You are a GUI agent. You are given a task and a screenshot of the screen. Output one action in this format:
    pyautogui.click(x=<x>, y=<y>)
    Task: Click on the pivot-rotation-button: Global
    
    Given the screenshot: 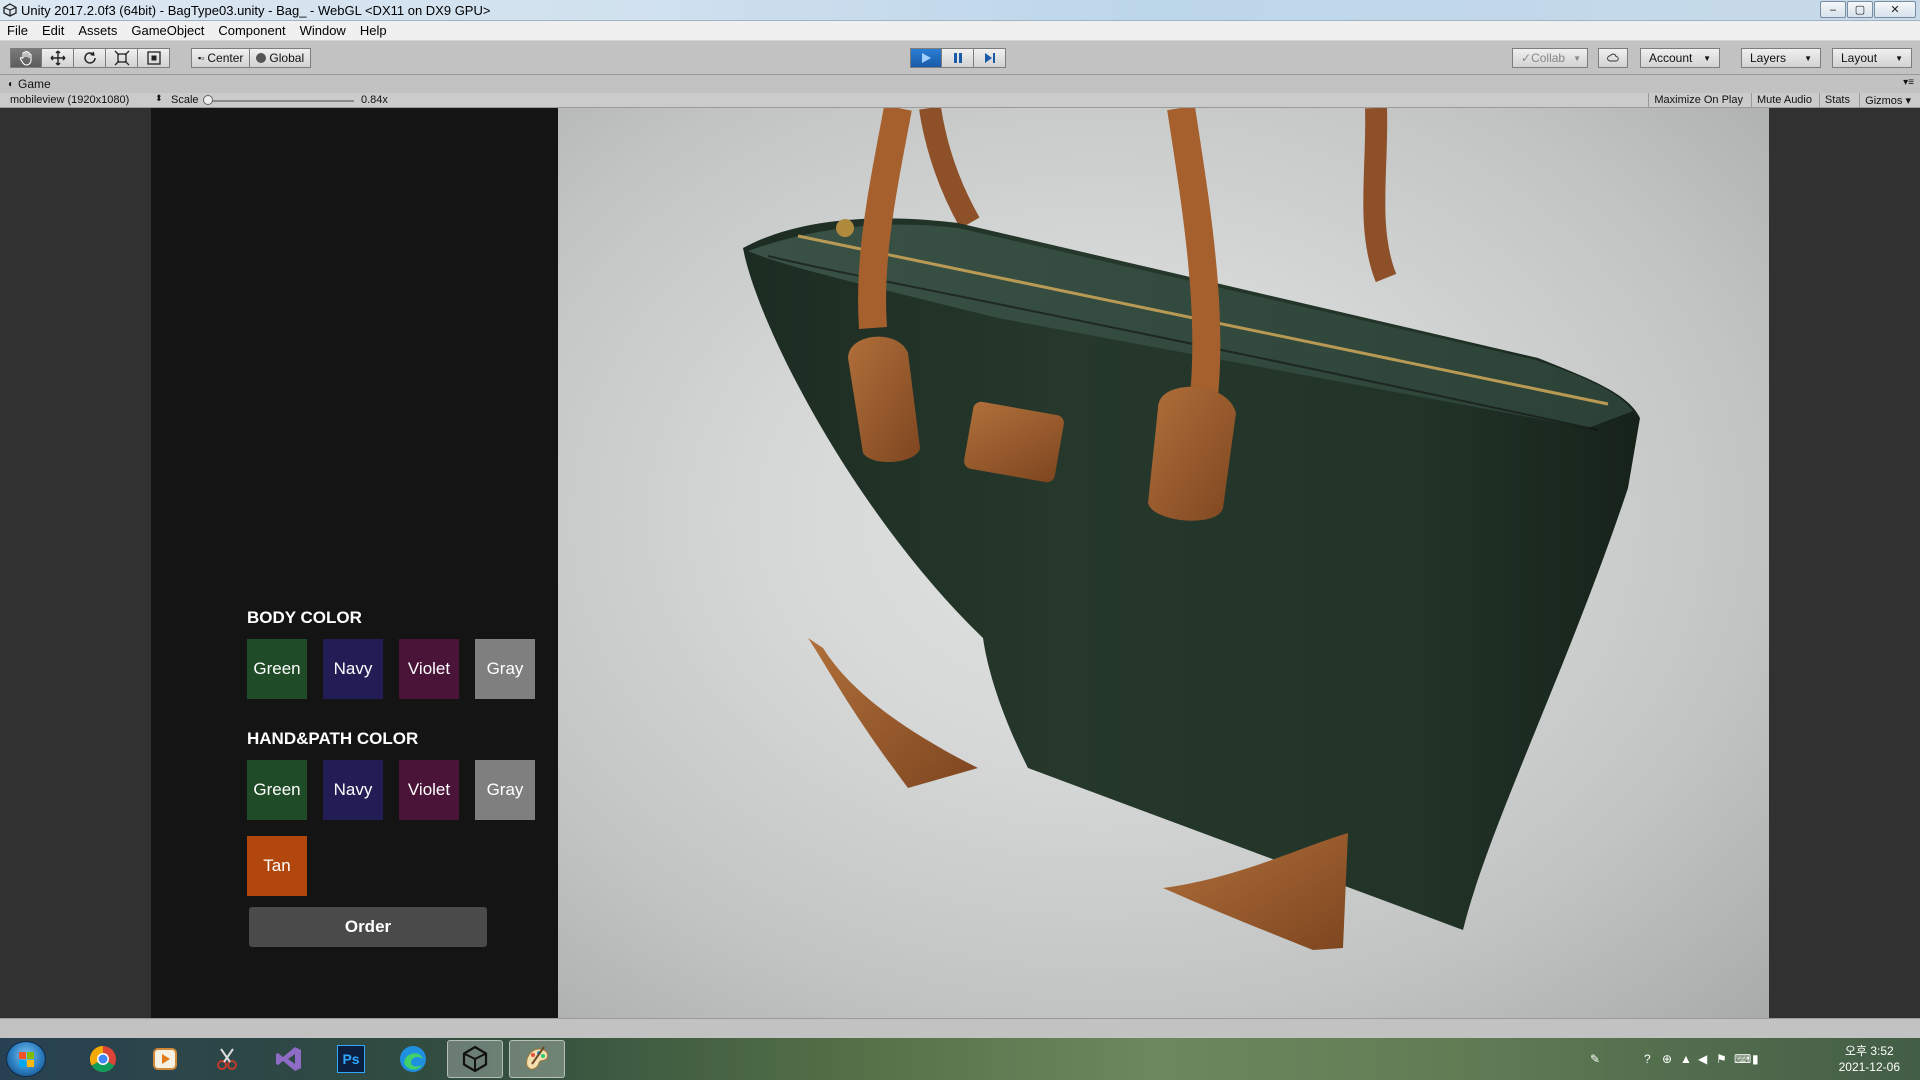 What is the action you would take?
    pyautogui.click(x=281, y=58)
    